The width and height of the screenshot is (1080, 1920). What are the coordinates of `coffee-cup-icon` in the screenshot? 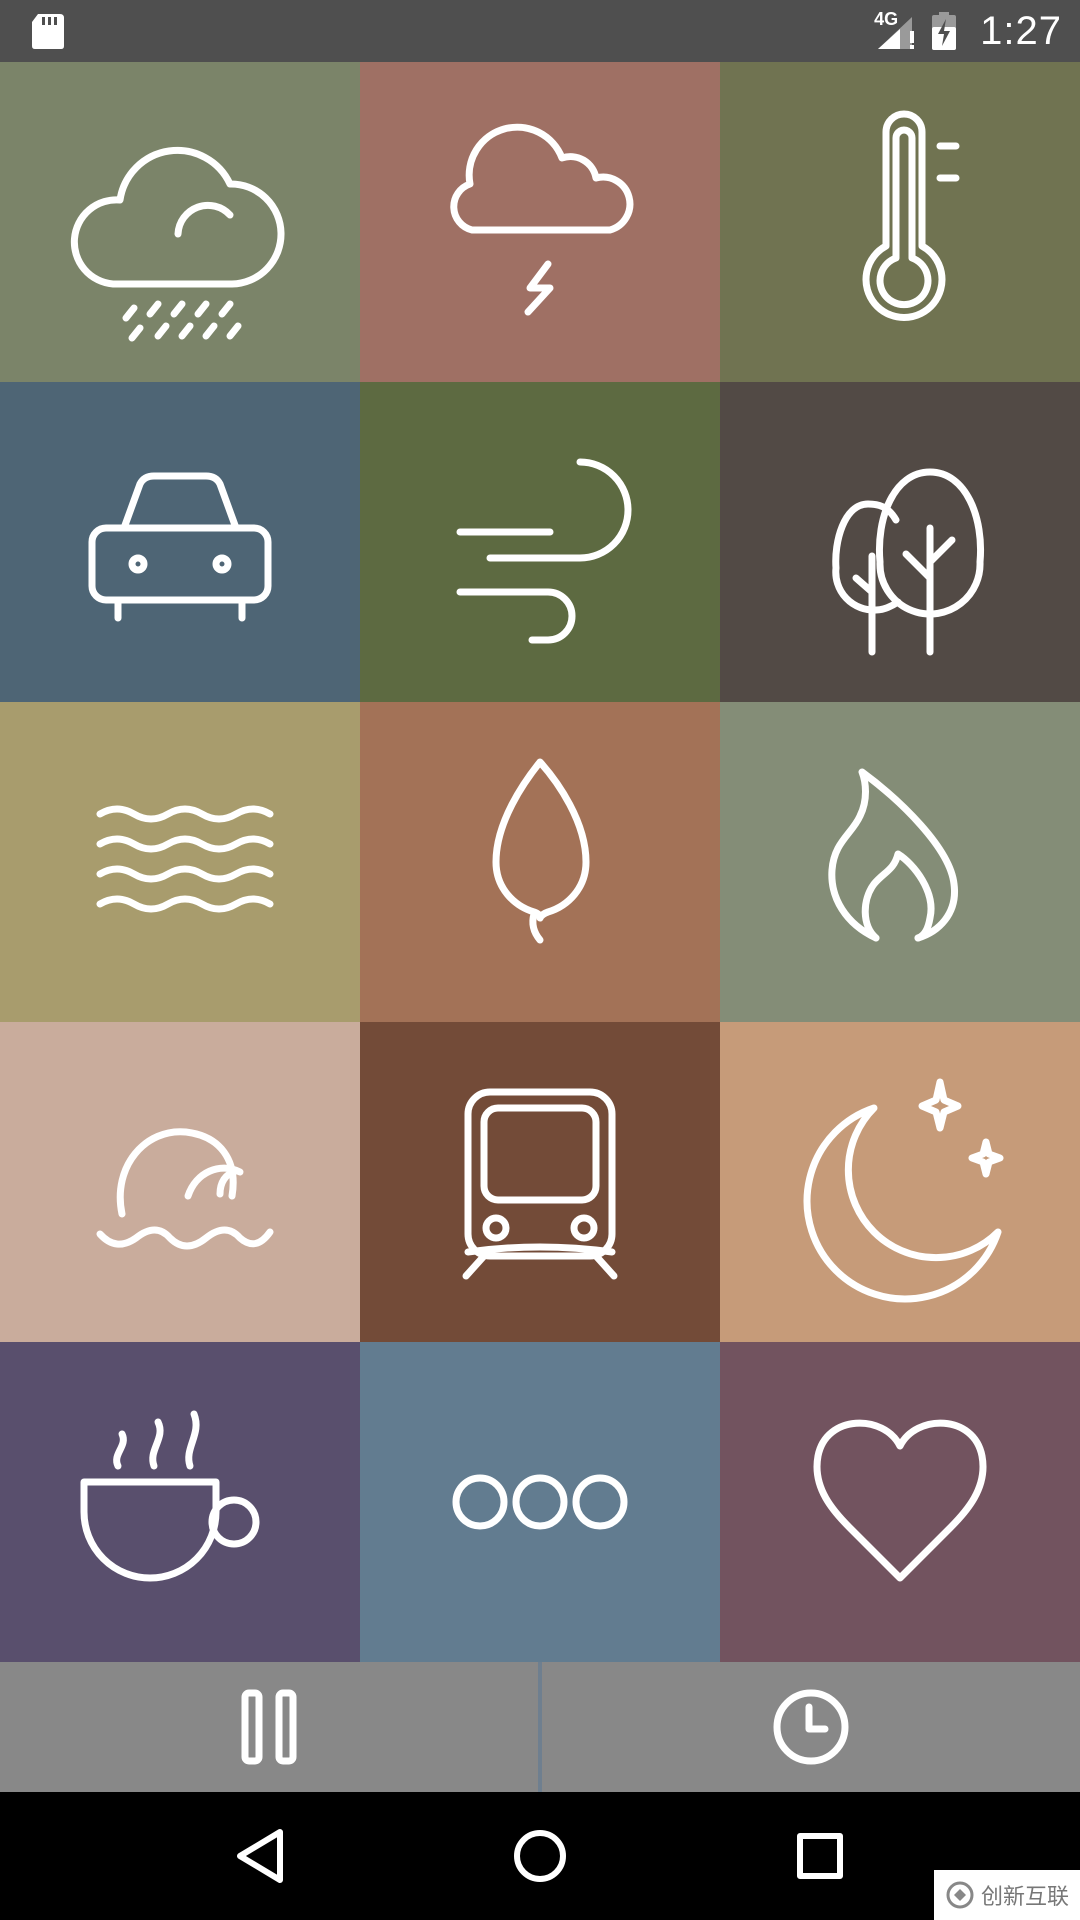 It's located at (170, 1496).